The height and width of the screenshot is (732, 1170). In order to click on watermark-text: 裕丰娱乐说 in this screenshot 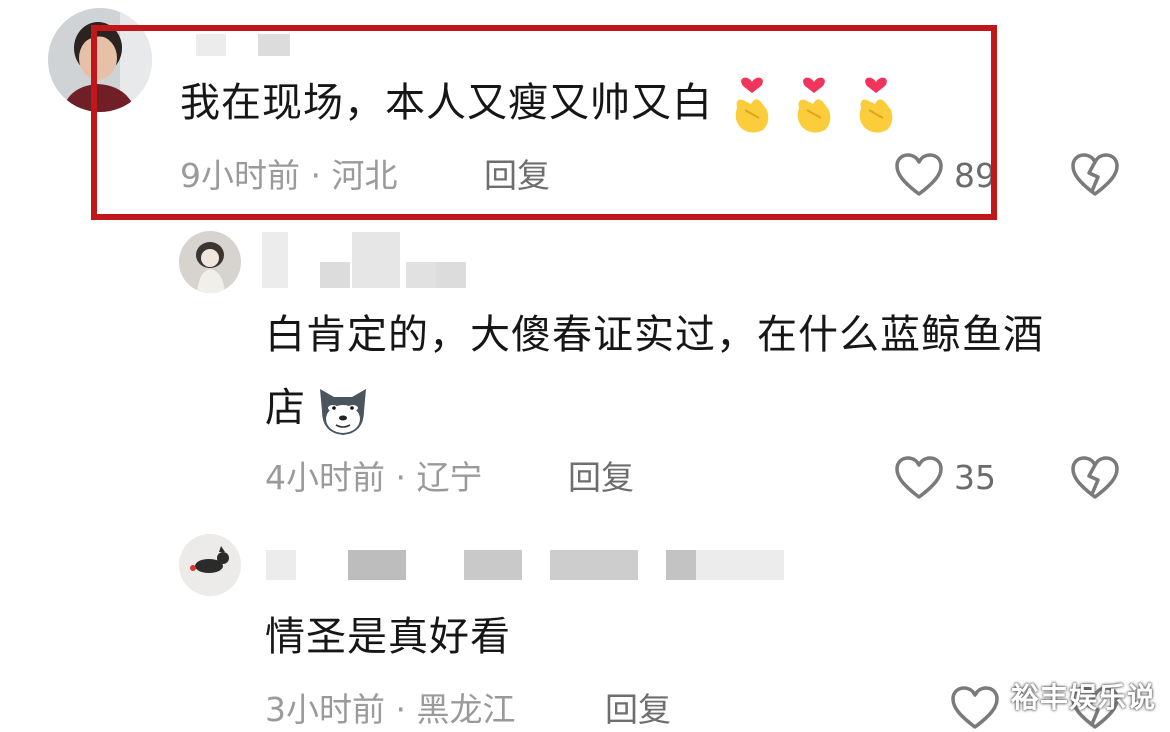, I will do `click(1083, 697)`.